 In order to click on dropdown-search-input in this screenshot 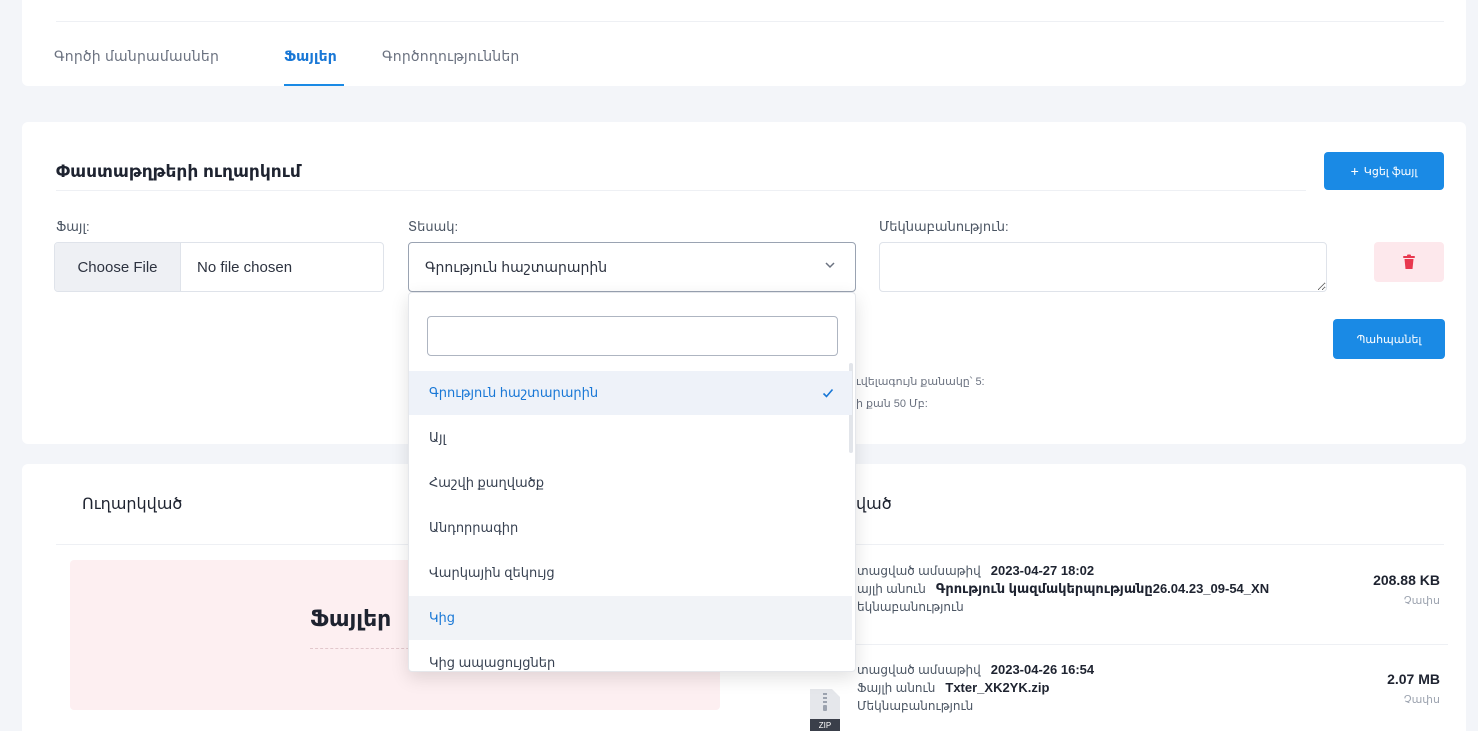, I will do `click(632, 336)`.